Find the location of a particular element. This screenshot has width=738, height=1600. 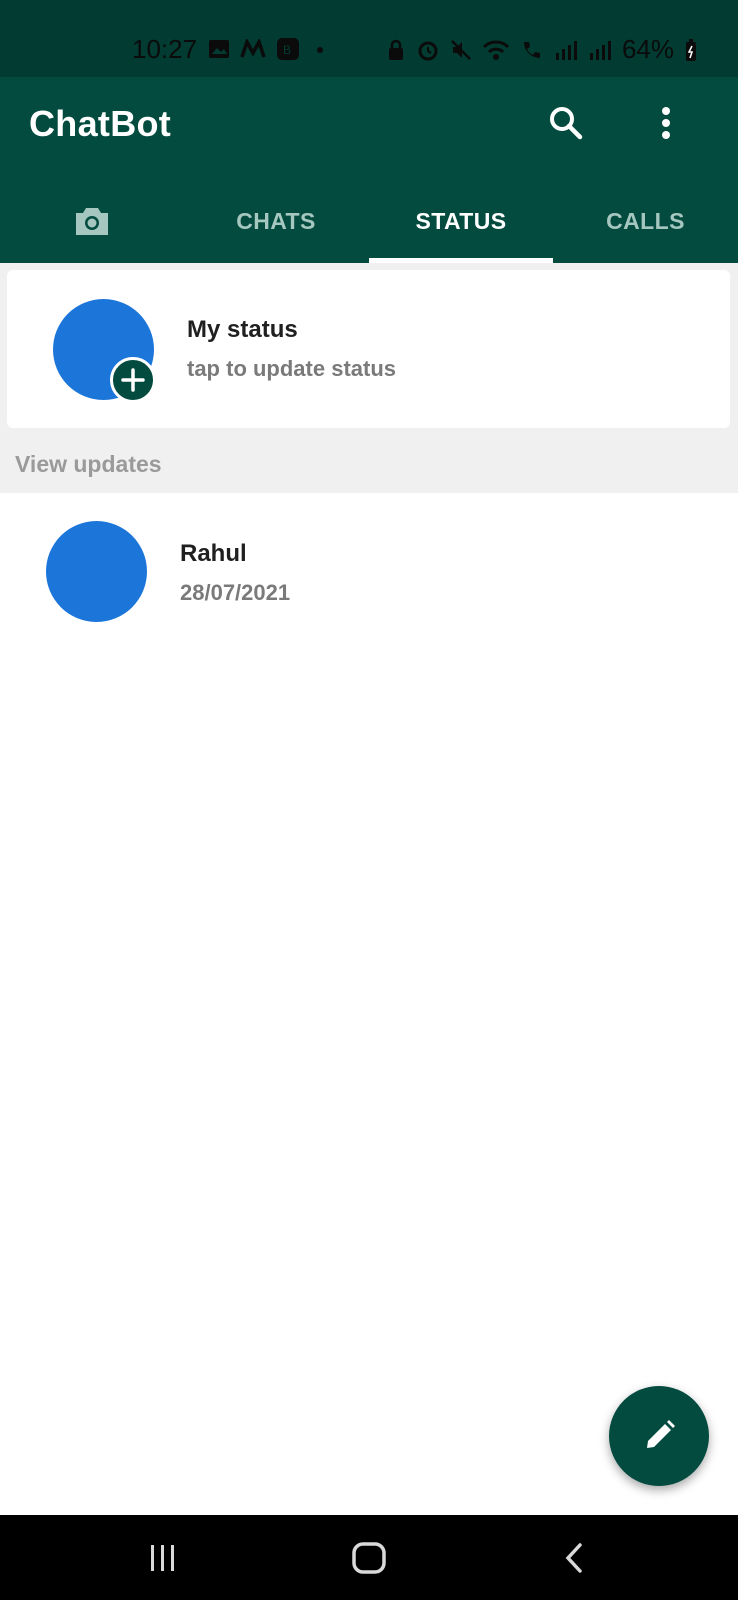

my-status-subtitle: tap to update status is located at coordinates (292, 368).